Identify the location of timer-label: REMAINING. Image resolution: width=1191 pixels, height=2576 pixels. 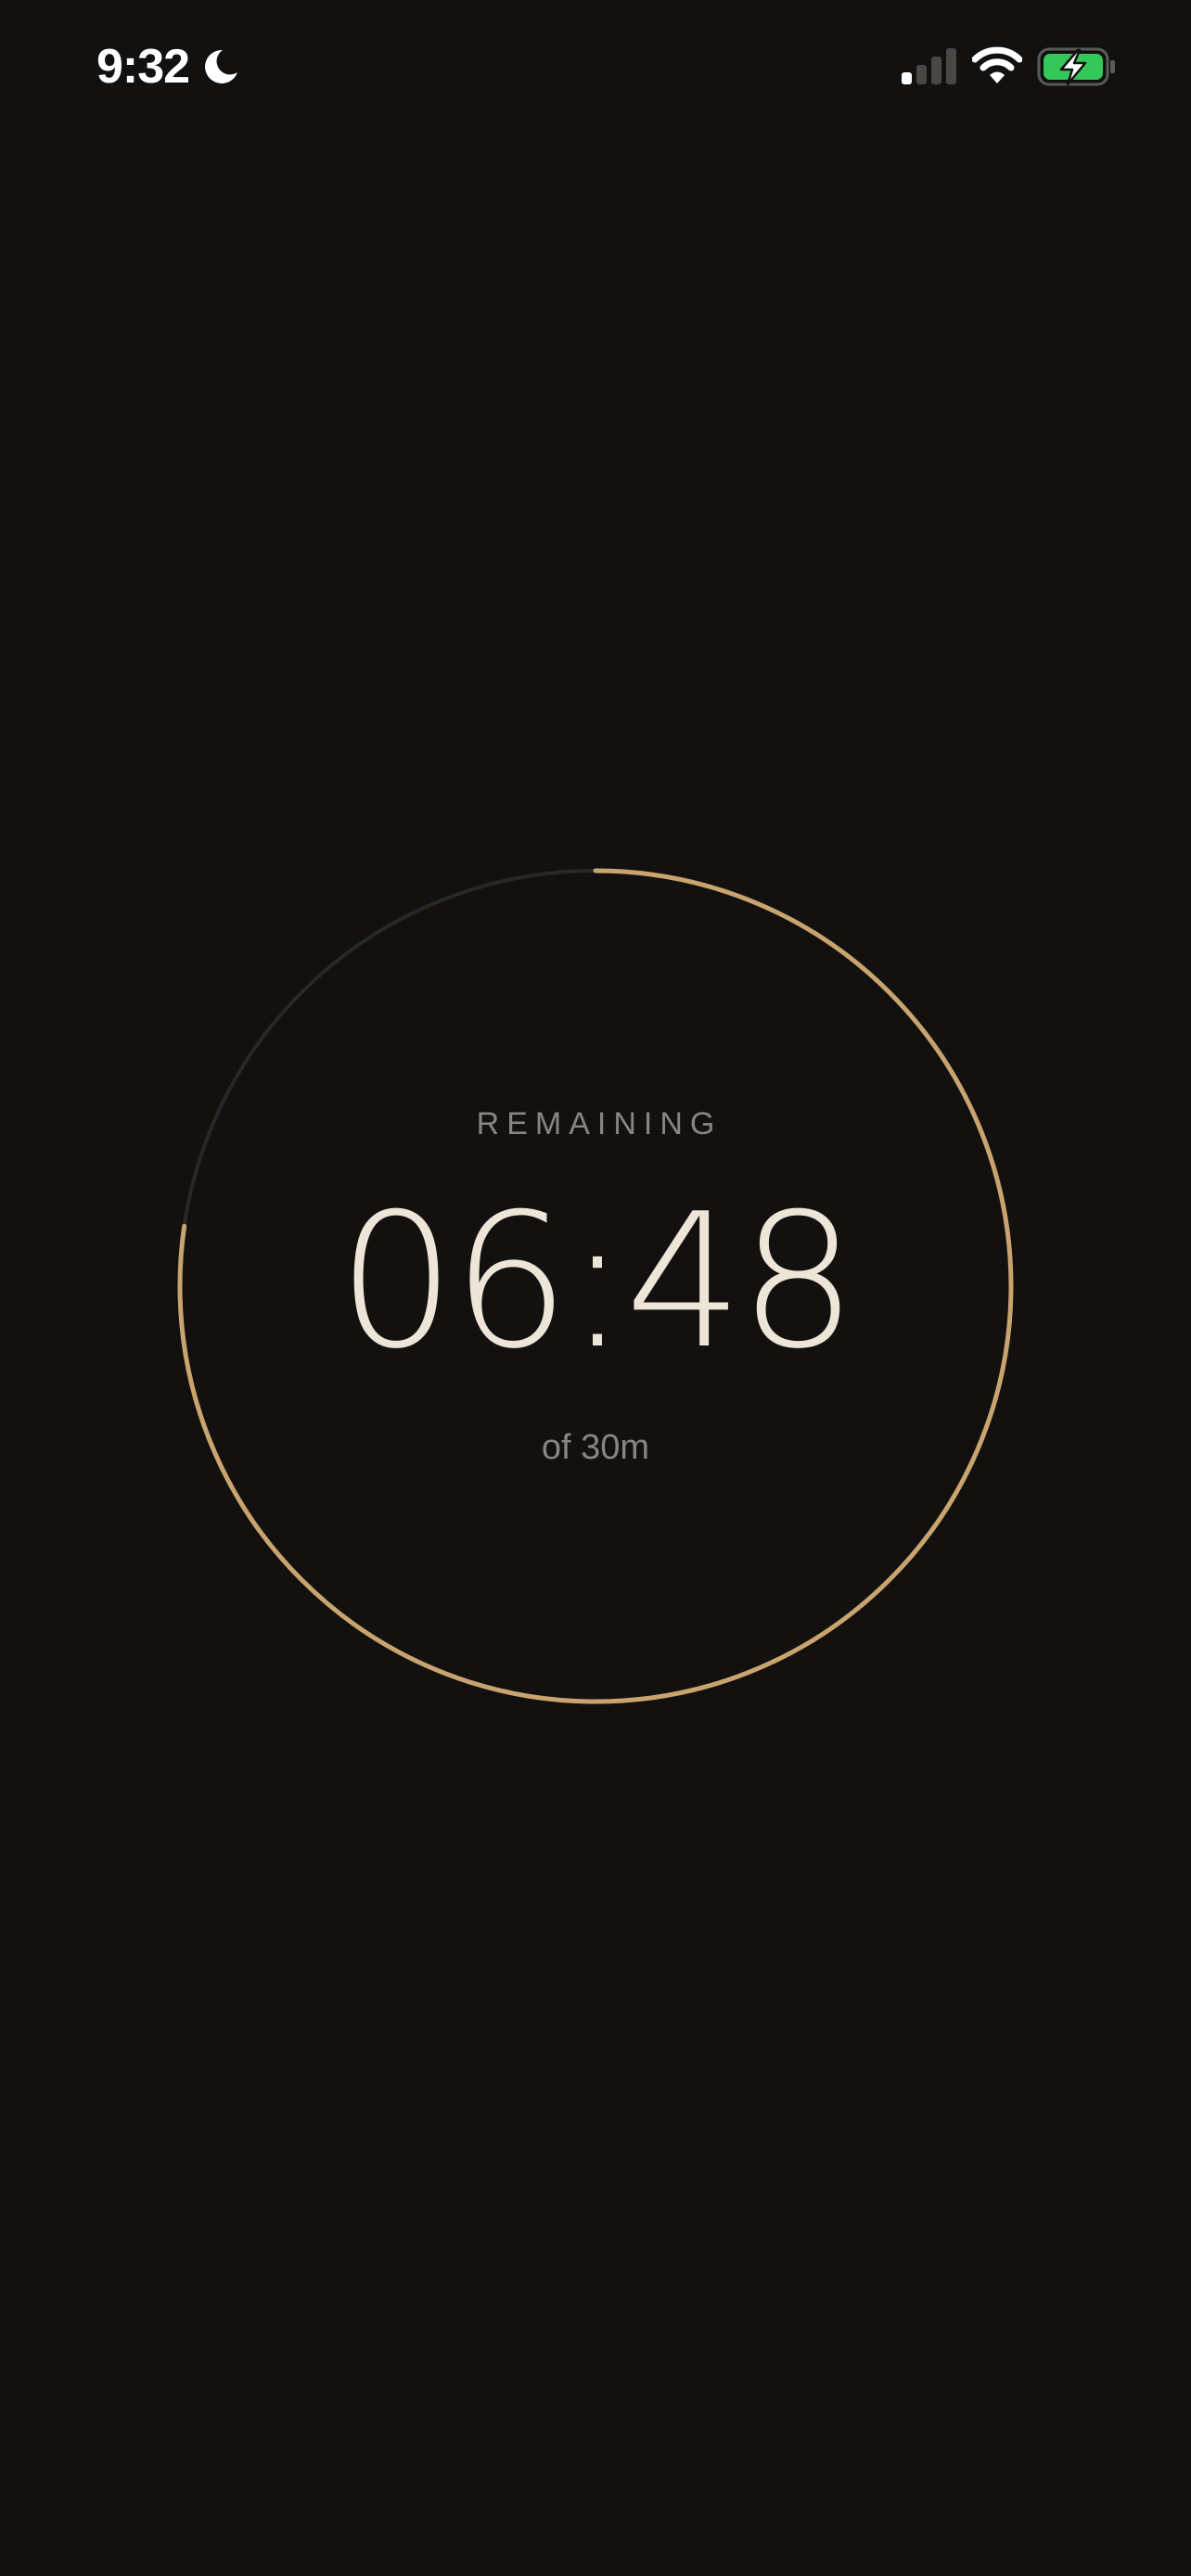
(599, 1123).